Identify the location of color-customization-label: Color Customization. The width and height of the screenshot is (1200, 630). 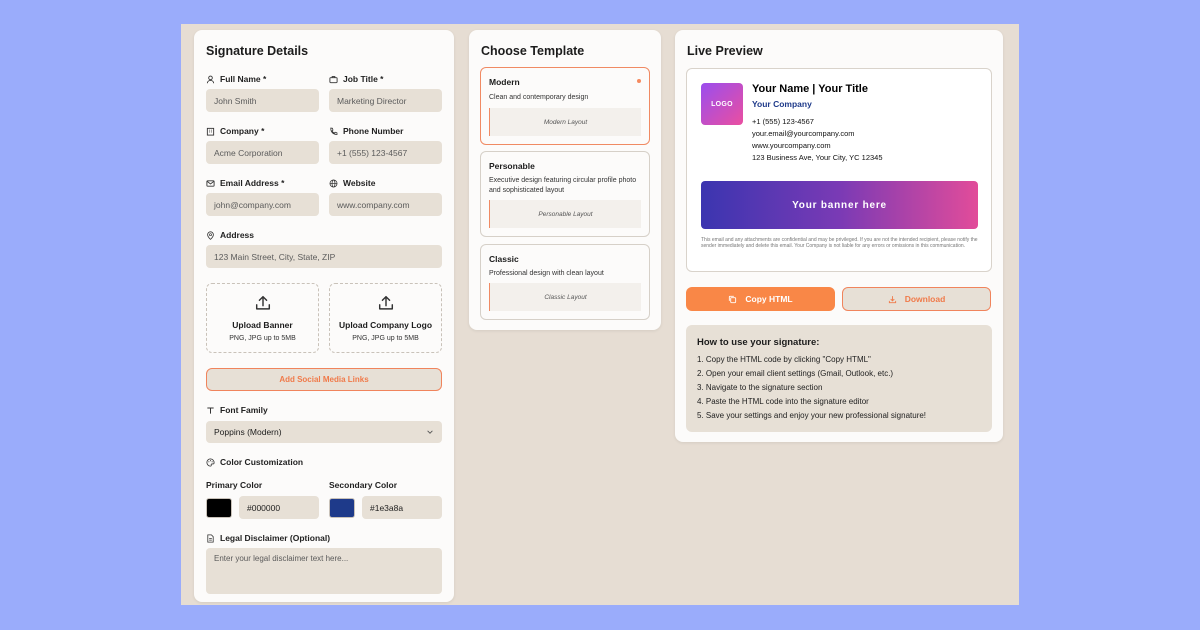
(254, 462).